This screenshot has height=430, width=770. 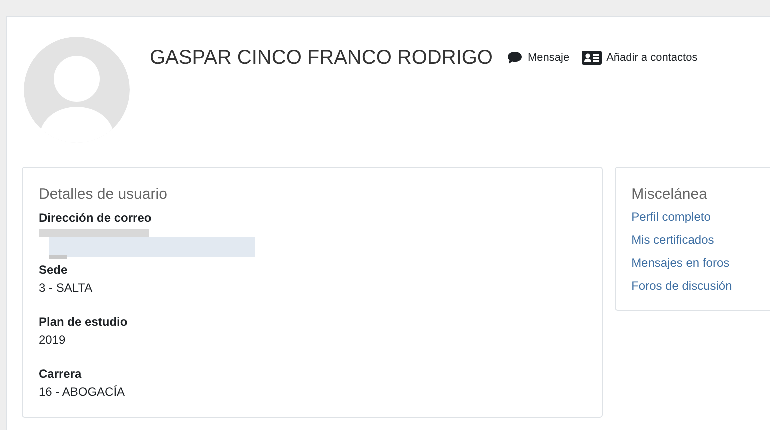 I want to click on add-contact-link: Añadir a contactos, so click(x=640, y=58).